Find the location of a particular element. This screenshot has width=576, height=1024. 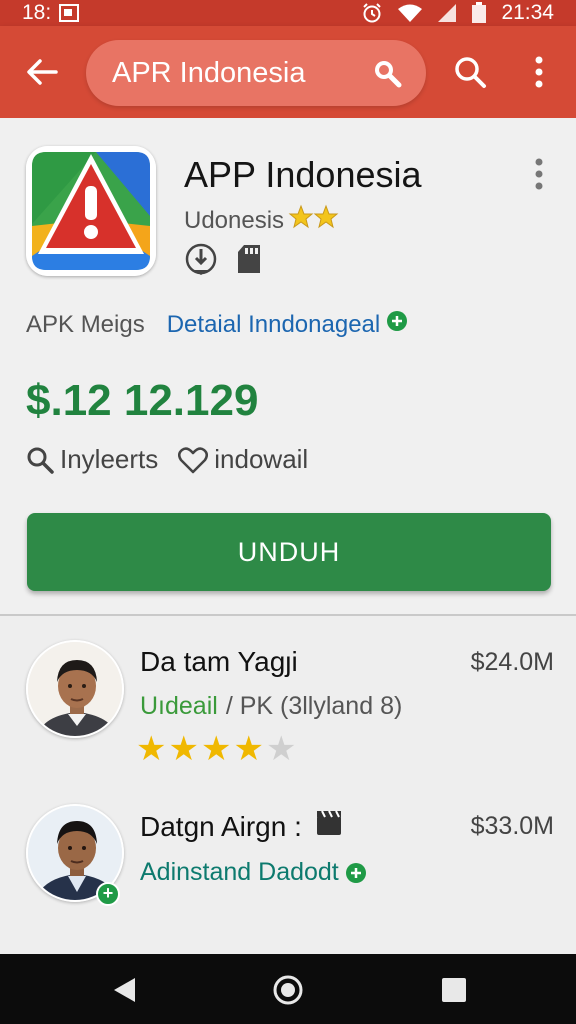

square-recents-icon is located at coordinates (454, 990).